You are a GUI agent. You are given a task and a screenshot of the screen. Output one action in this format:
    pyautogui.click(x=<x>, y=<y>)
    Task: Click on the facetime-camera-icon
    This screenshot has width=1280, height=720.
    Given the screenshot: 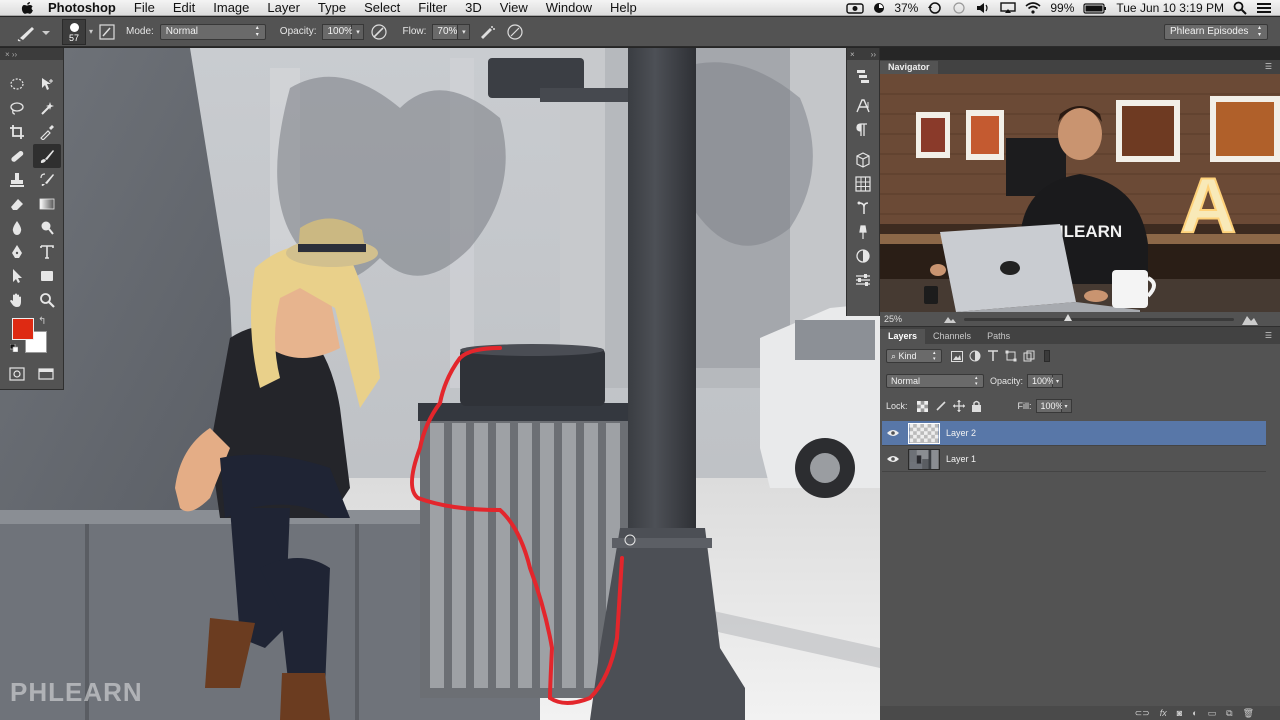 What is the action you would take?
    pyautogui.click(x=855, y=8)
    